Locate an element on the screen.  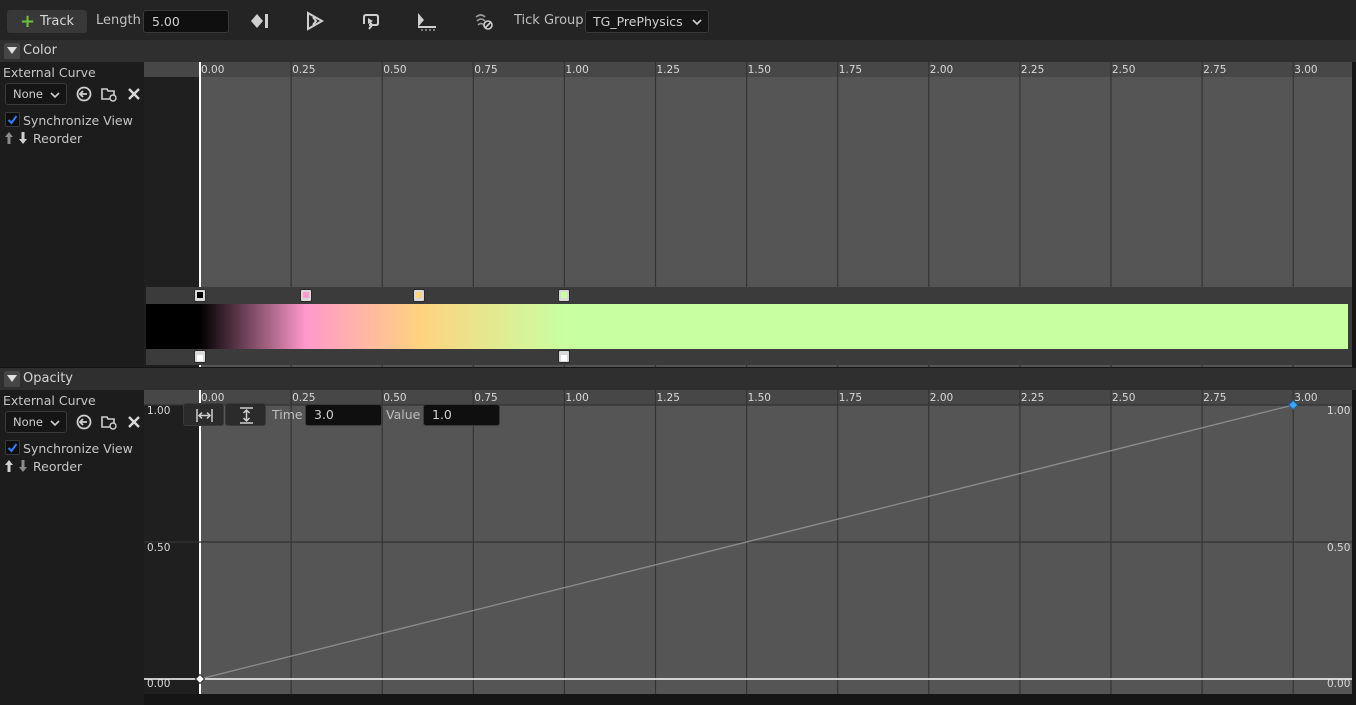
value-label-left-bottom: 0.00 is located at coordinates (159, 684).